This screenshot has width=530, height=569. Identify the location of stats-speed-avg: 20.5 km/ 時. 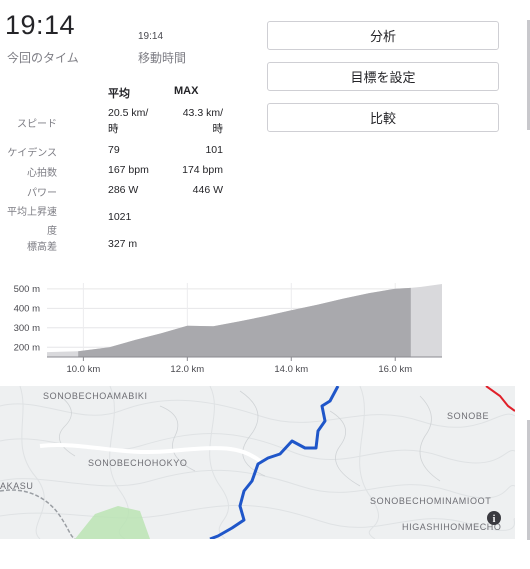
(128, 121).